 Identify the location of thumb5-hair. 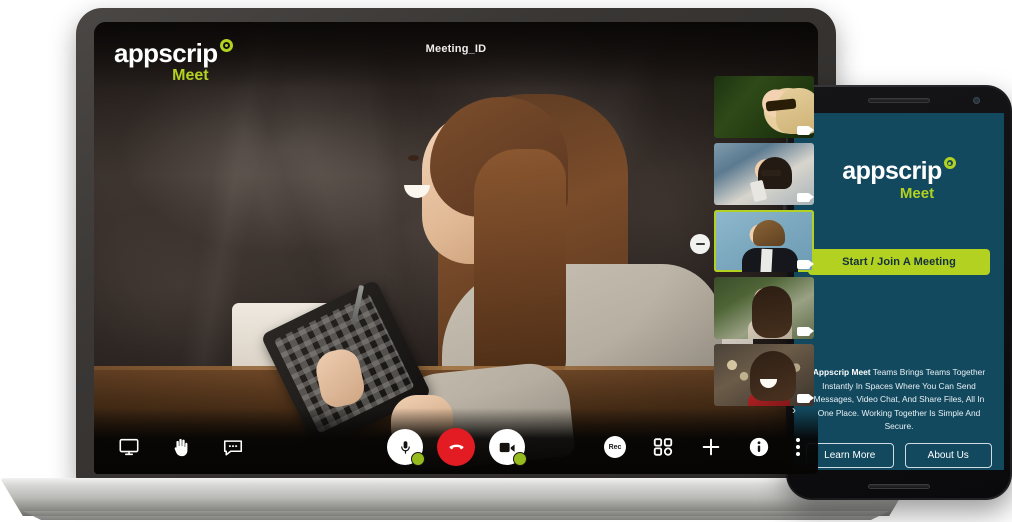
(773, 376).